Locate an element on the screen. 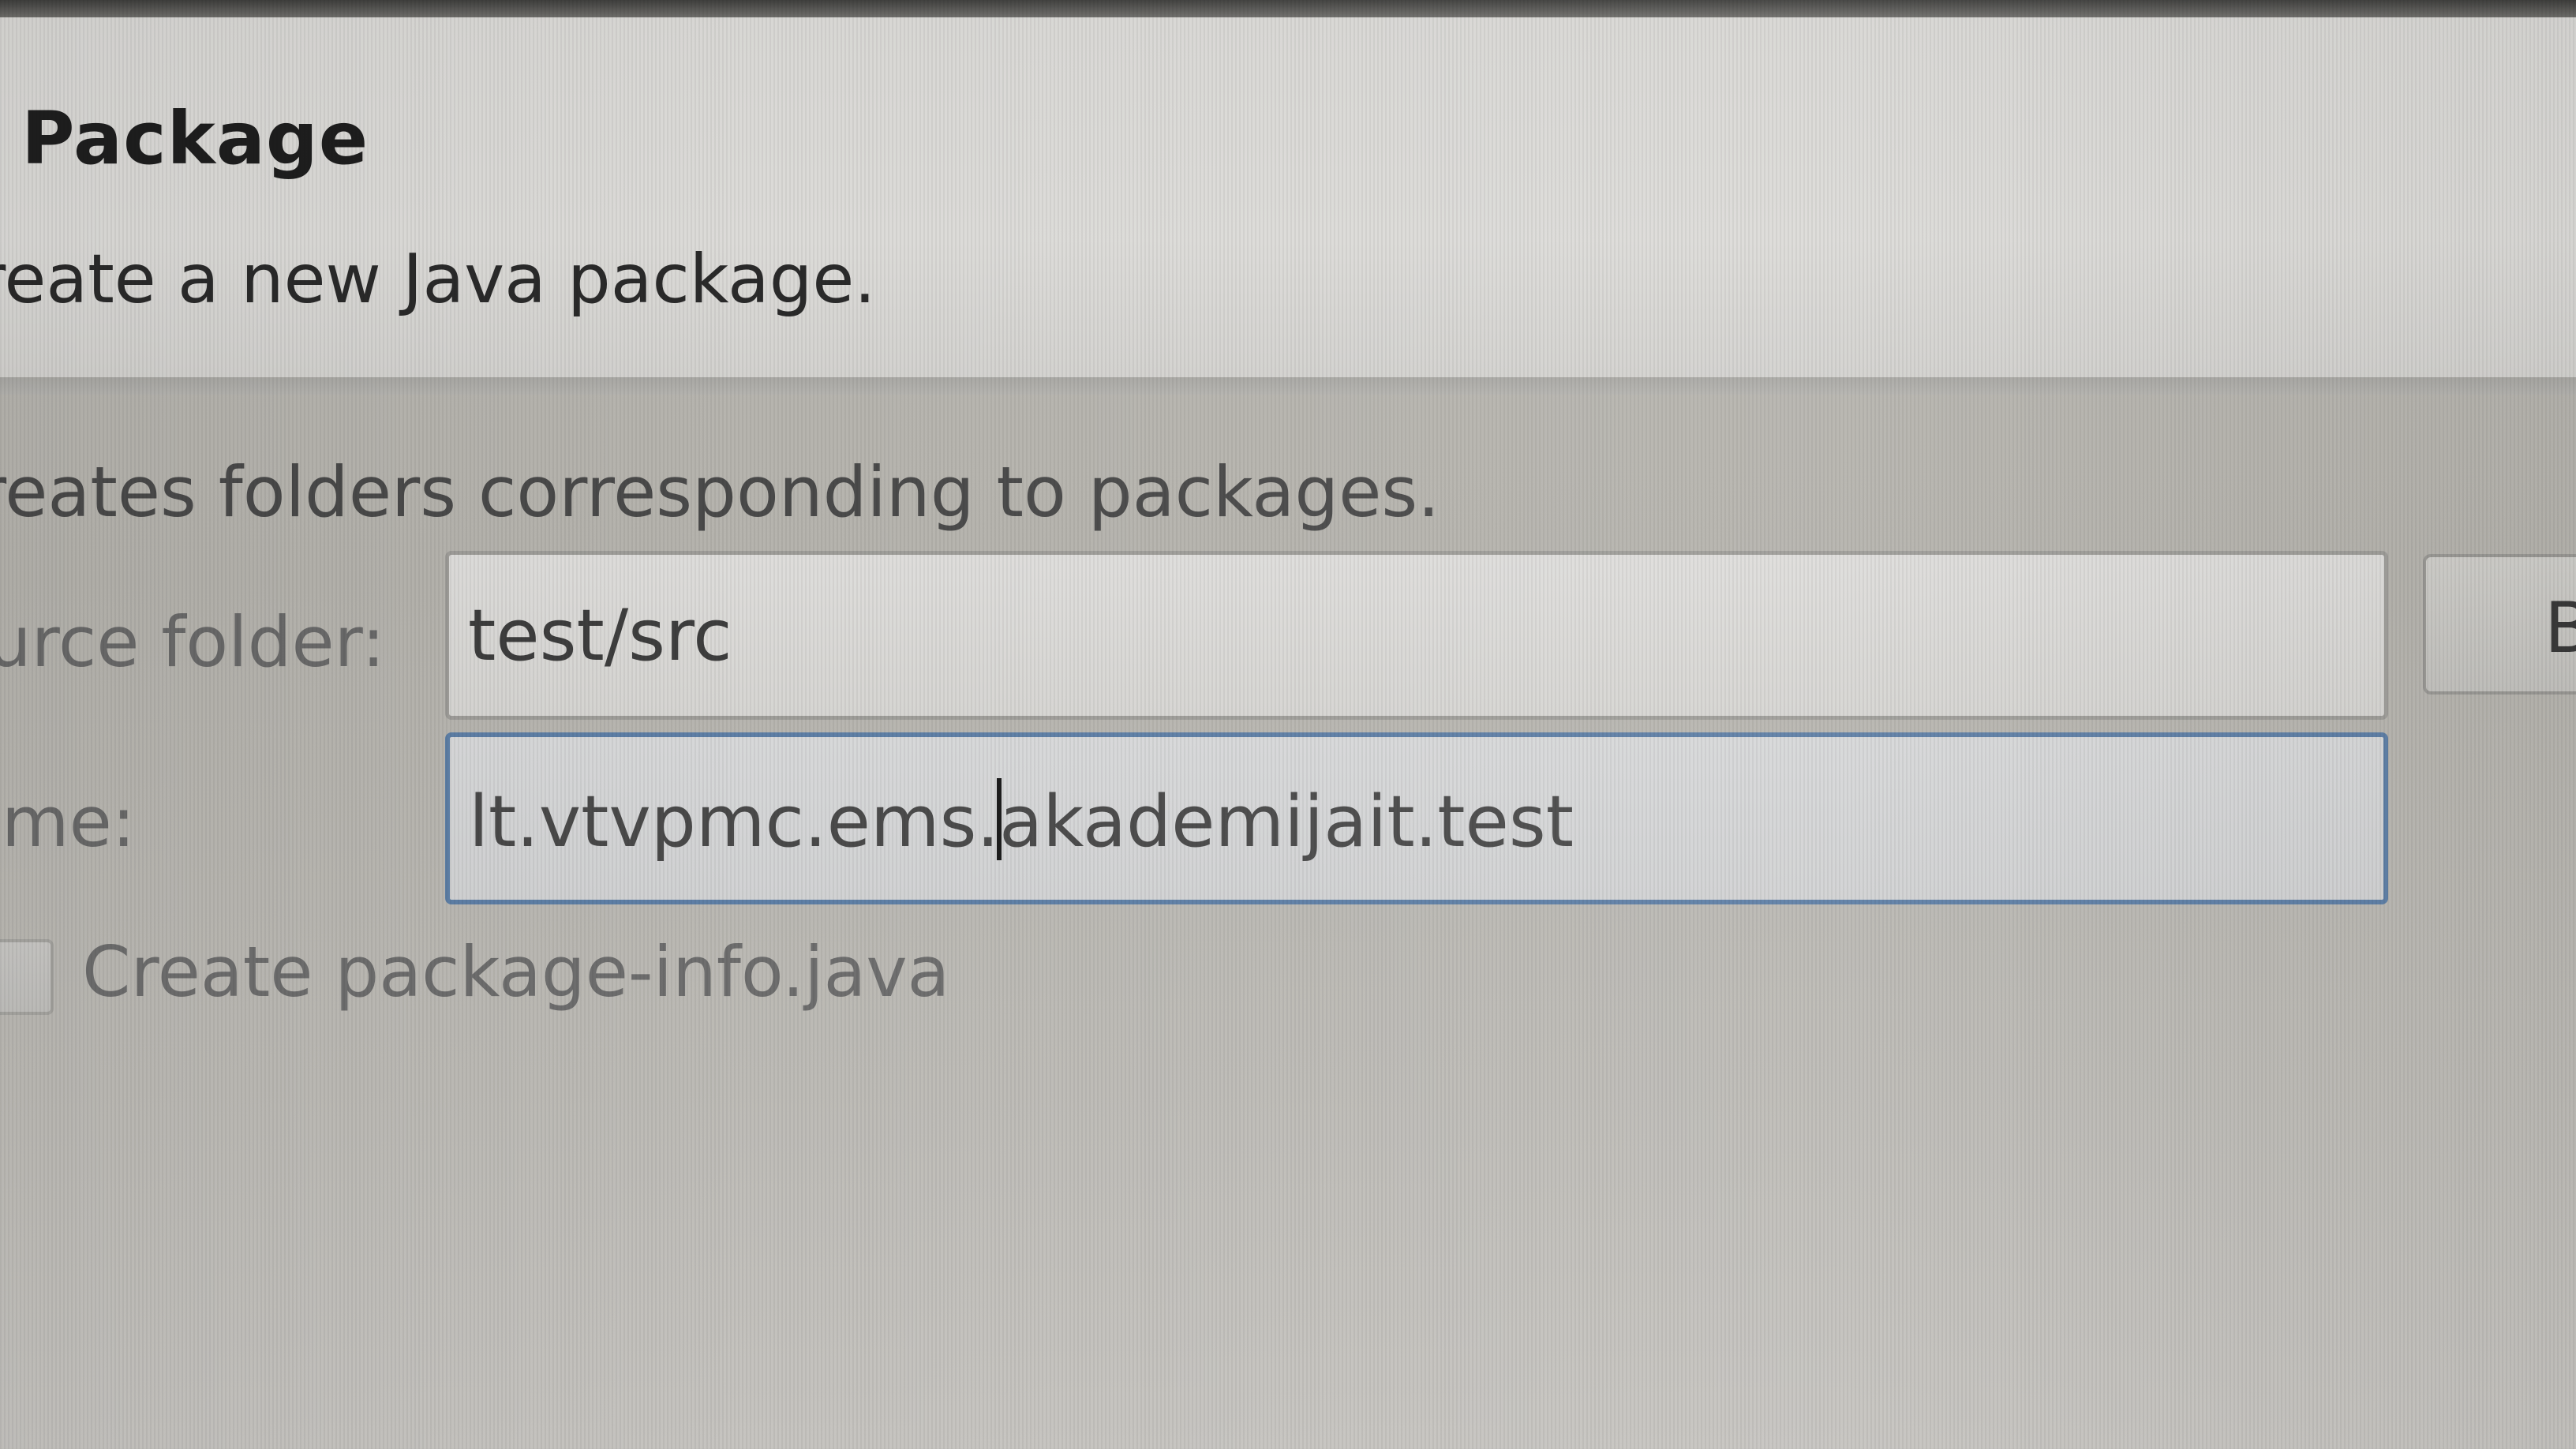 Image resolution: width=2576 pixels, height=1449 pixels. package-info-checkbox-label: Create package-info.java is located at coordinates (515, 972).